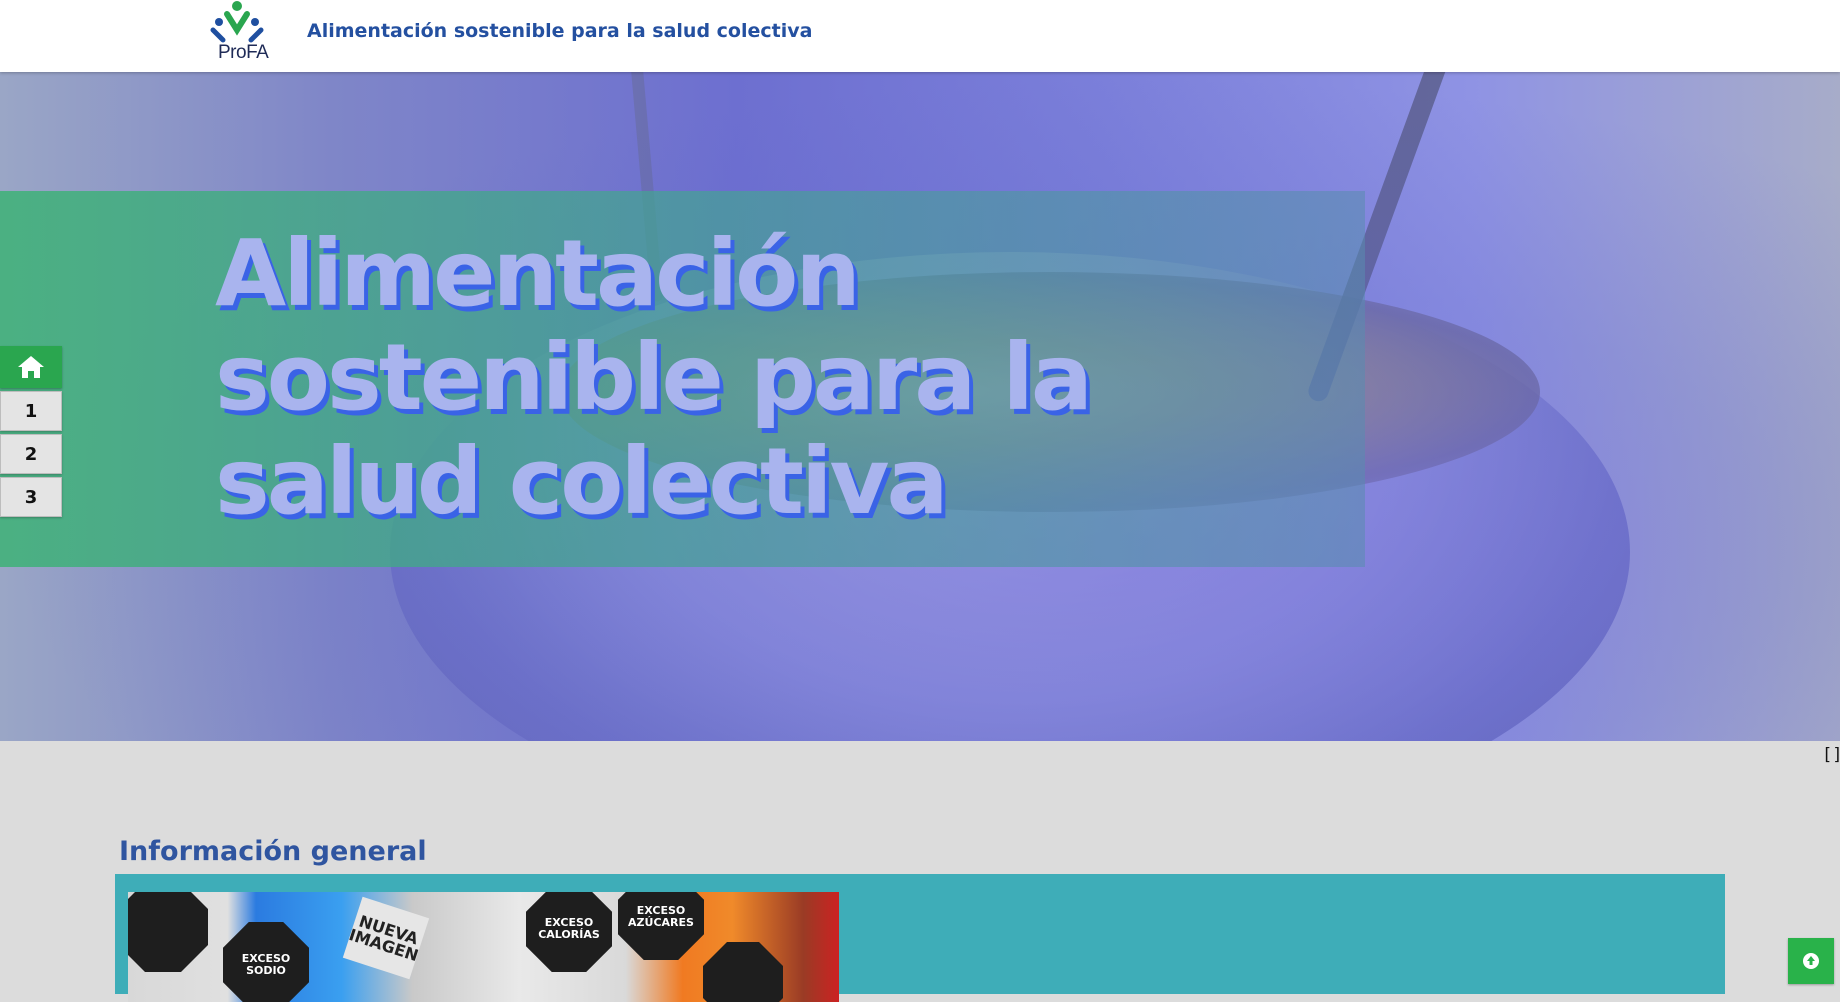 Image resolution: width=1840 pixels, height=1002 pixels. Describe the element at coordinates (31, 454) in the screenshot. I see `nav-page-2-button: 2` at that location.